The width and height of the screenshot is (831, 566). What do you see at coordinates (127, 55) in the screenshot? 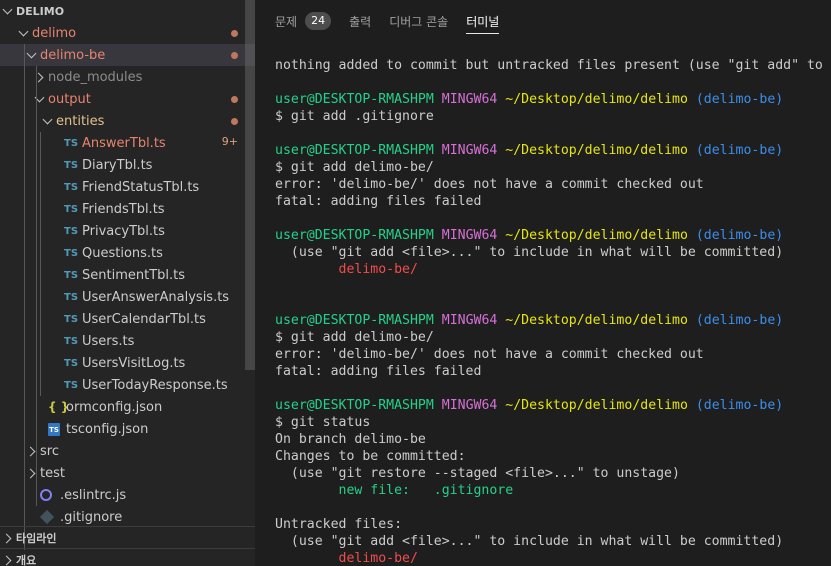
I see `tree-item: delimo-be` at bounding box center [127, 55].